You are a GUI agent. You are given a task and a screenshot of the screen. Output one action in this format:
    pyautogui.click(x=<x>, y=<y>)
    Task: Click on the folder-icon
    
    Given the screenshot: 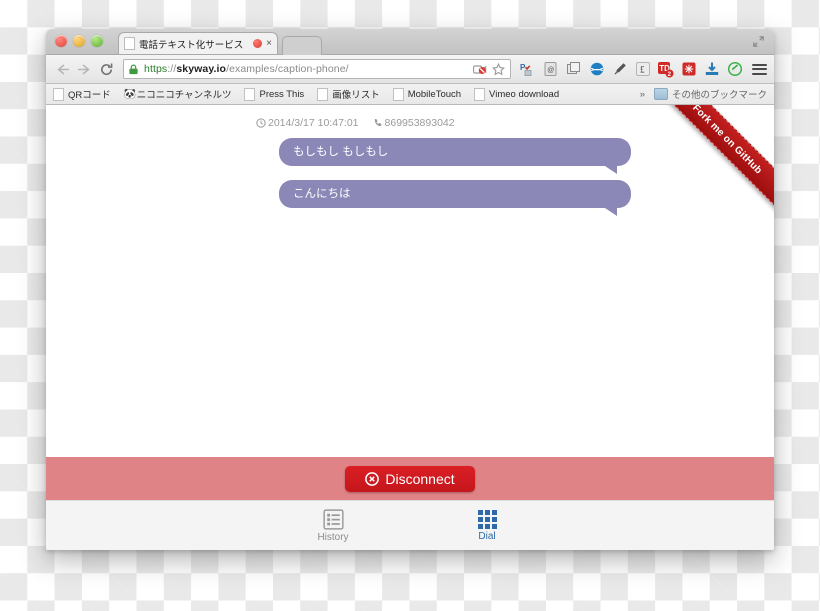 What is the action you would take?
    pyautogui.click(x=660, y=94)
    